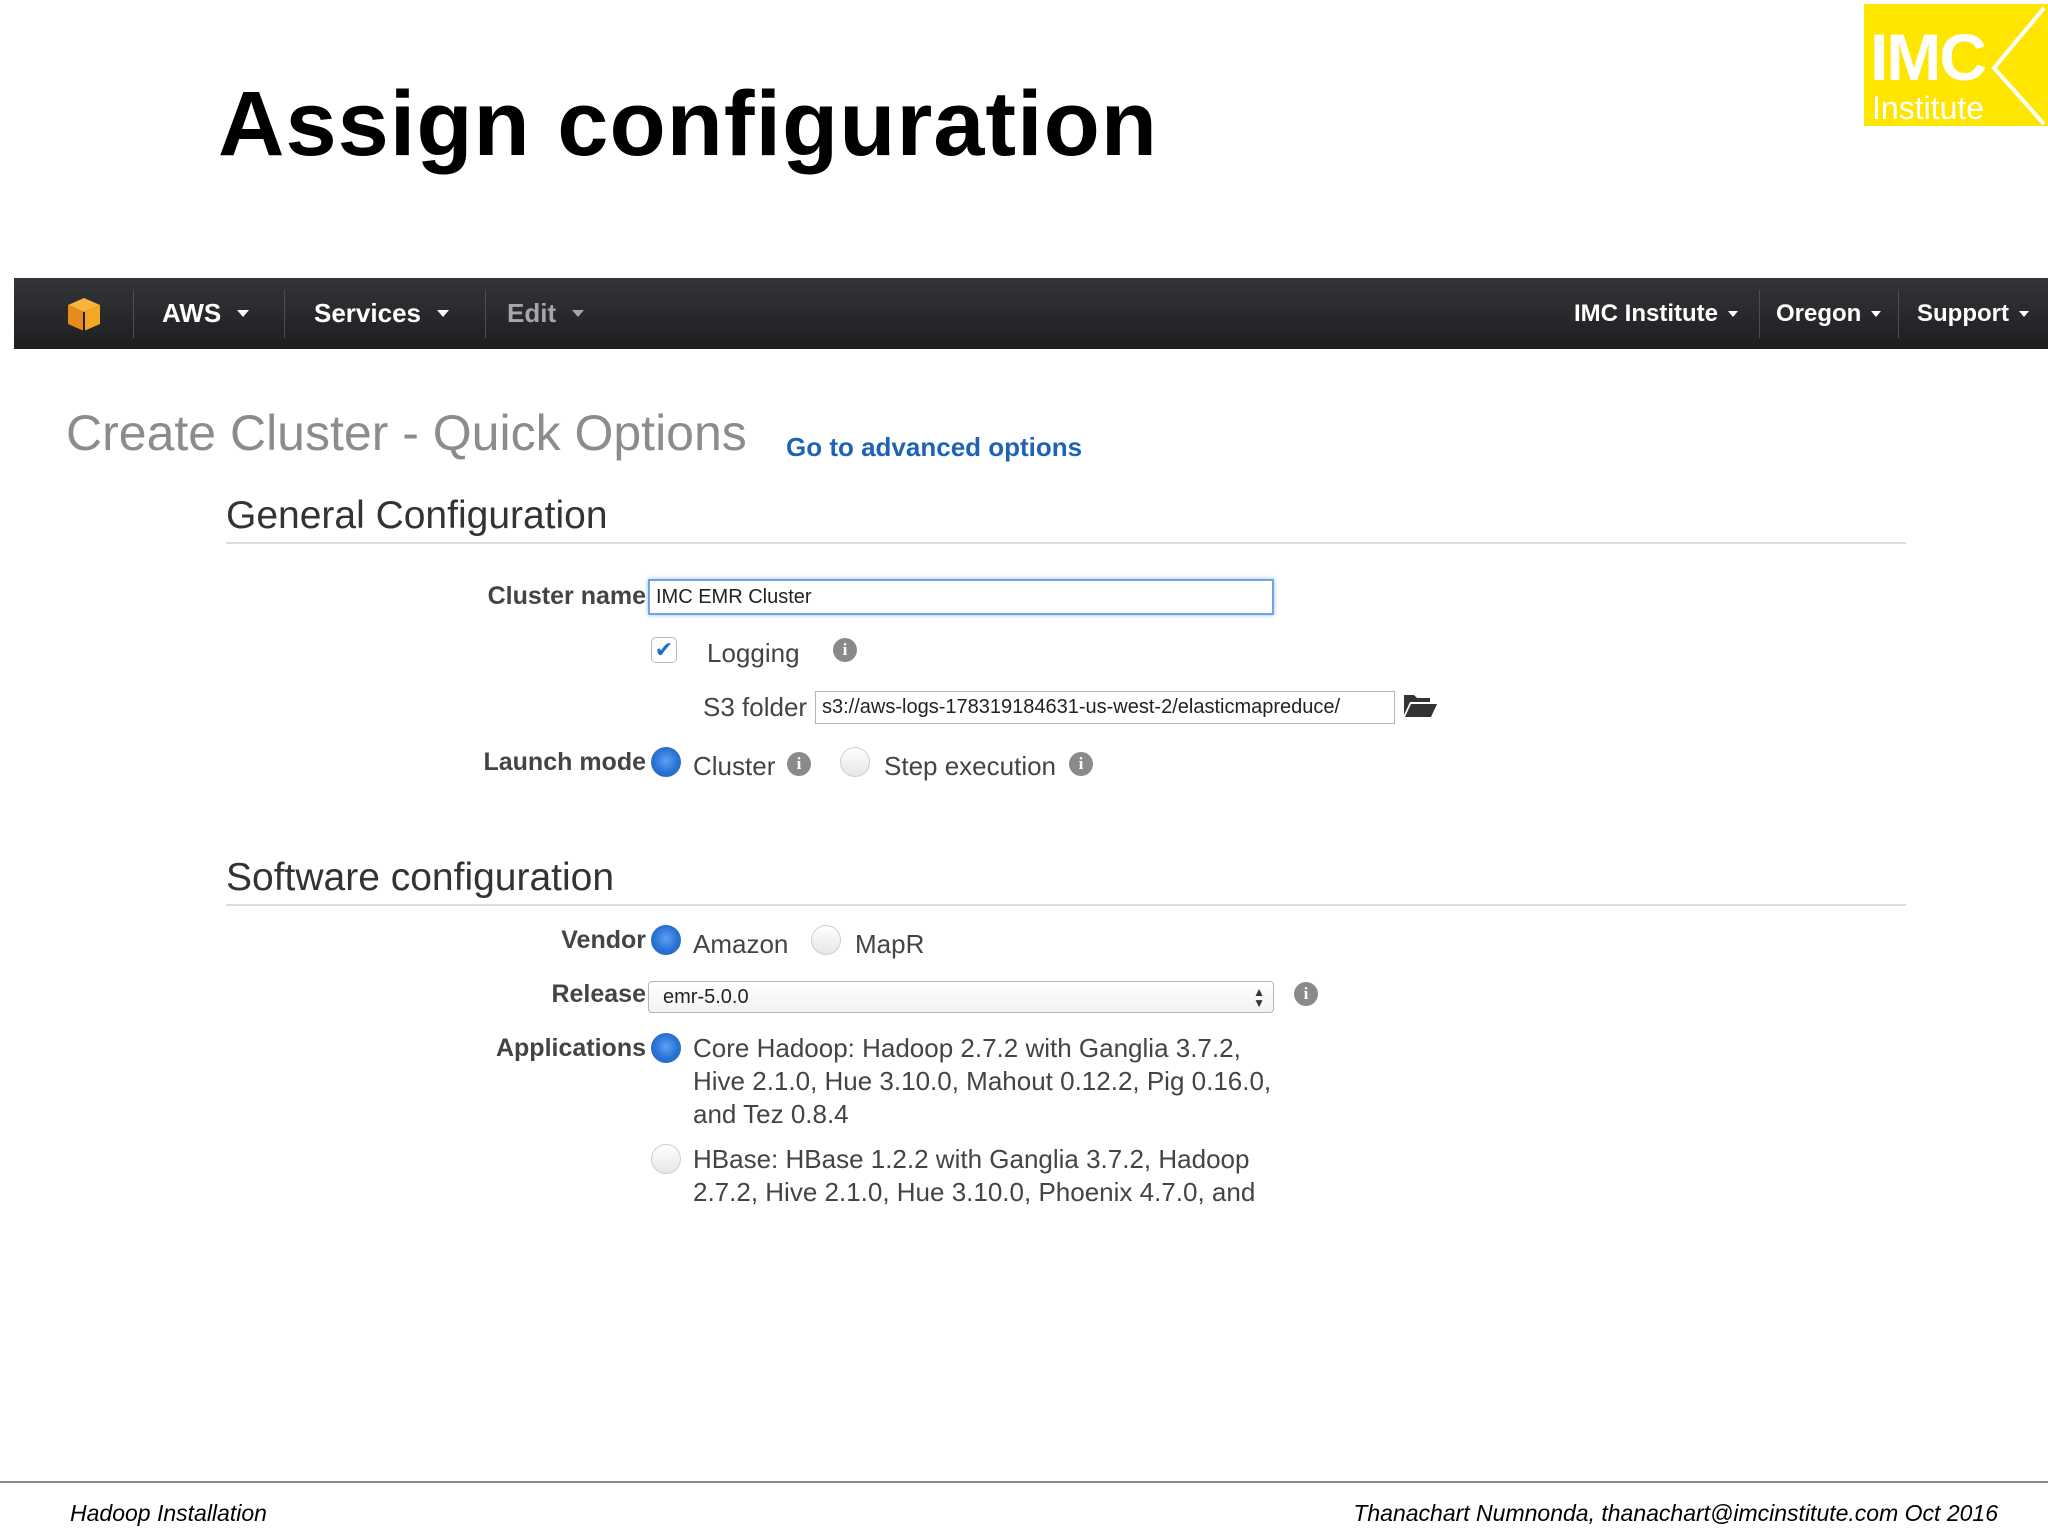  Describe the element at coordinates (755, 707) in the screenshot. I see `s3-folder-label: S3 folder` at that location.